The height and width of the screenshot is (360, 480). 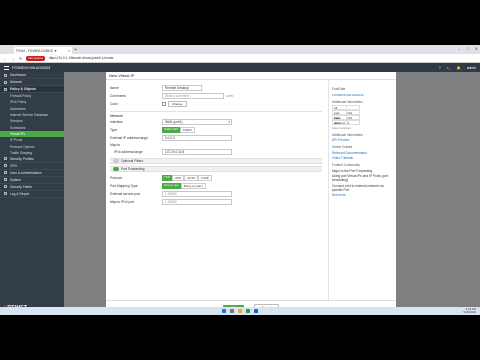 I want to click on sidebar-item-label: Traffic Shaping, so click(x=21, y=152).